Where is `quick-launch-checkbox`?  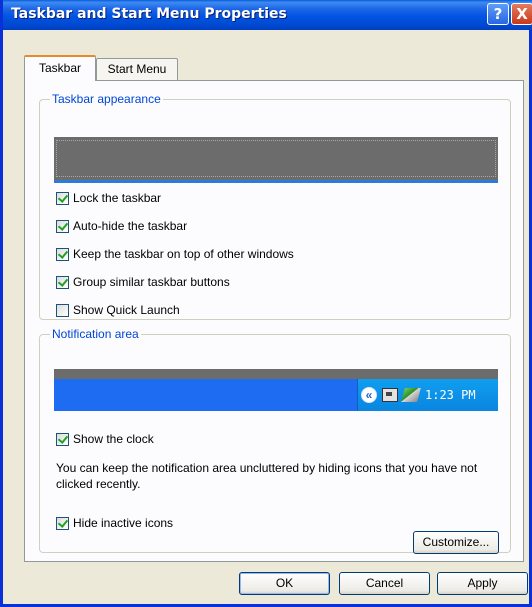 quick-launch-checkbox is located at coordinates (62, 310).